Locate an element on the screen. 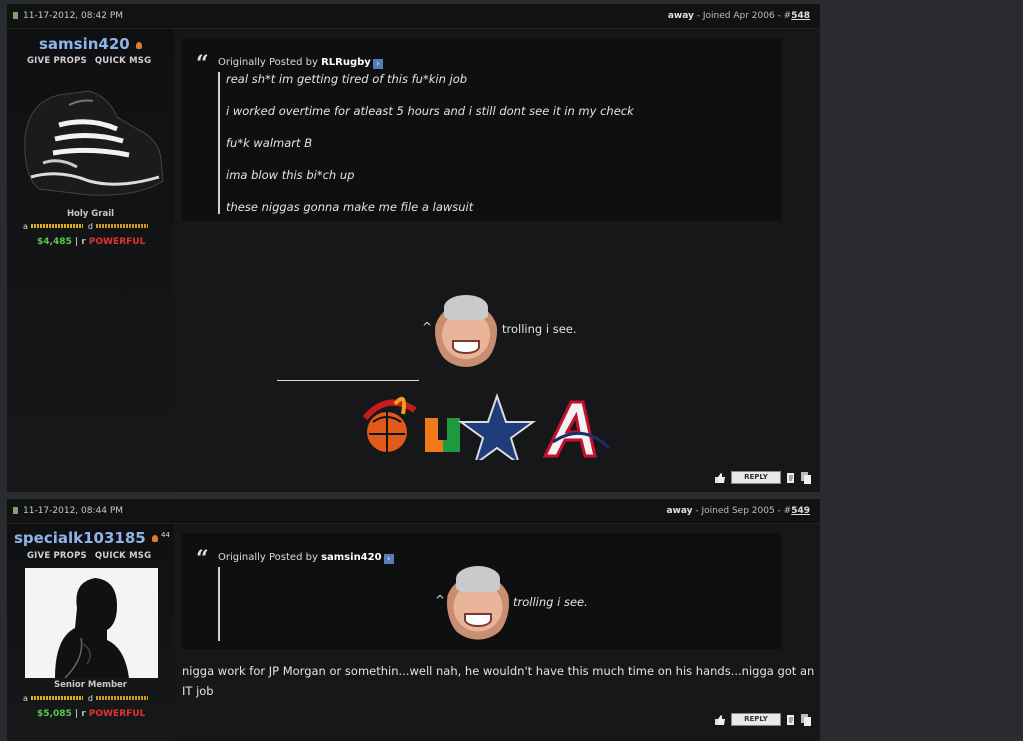  post-meta: away - Joined Apr 2006 - #548 is located at coordinates (739, 16).